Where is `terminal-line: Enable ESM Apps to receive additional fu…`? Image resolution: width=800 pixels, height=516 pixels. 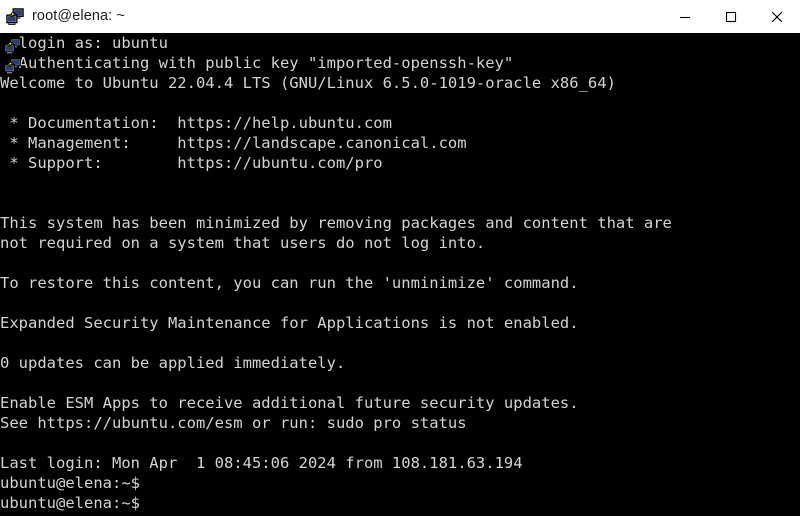 terminal-line: Enable ESM Apps to receive additional fu… is located at coordinates (289, 403).